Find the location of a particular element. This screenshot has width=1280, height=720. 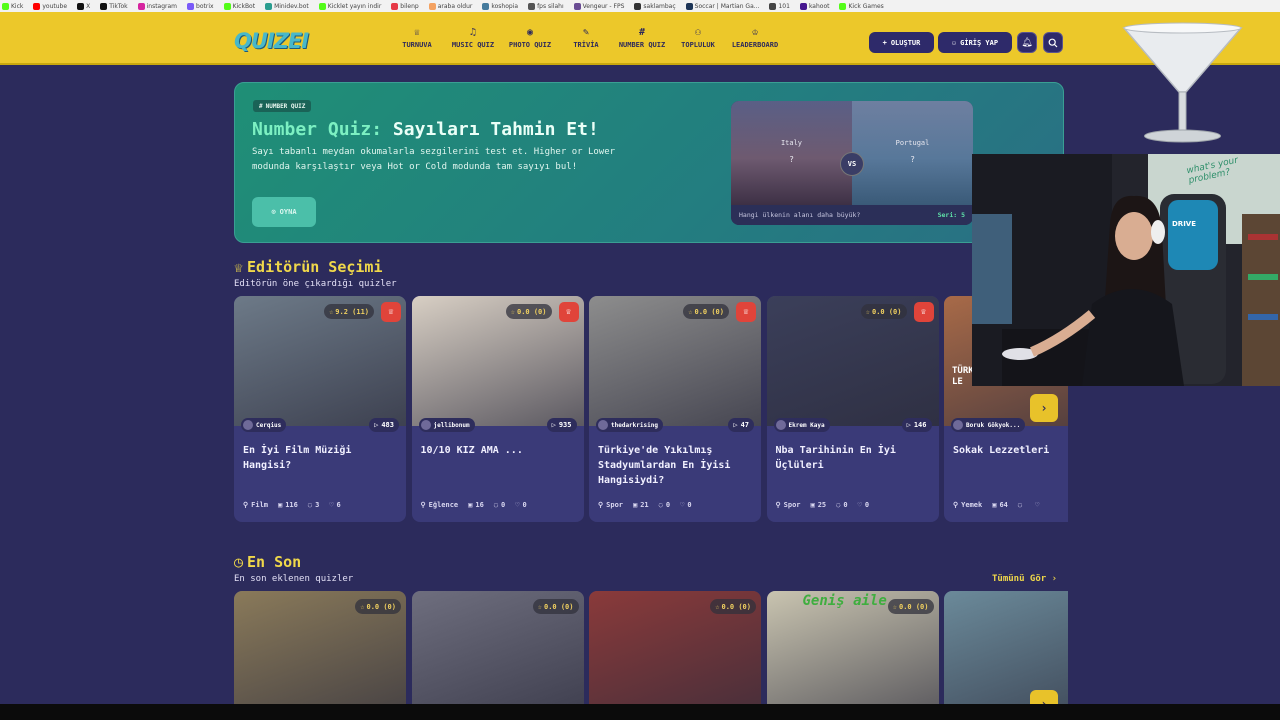

meta-likes-value: 0 is located at coordinates (689, 505).